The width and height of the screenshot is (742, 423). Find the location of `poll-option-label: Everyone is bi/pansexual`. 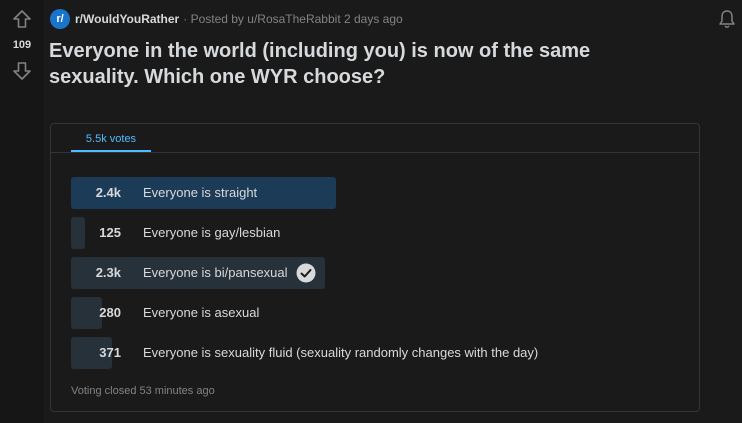

poll-option-label: Everyone is bi/pansexual is located at coordinates (215, 272).